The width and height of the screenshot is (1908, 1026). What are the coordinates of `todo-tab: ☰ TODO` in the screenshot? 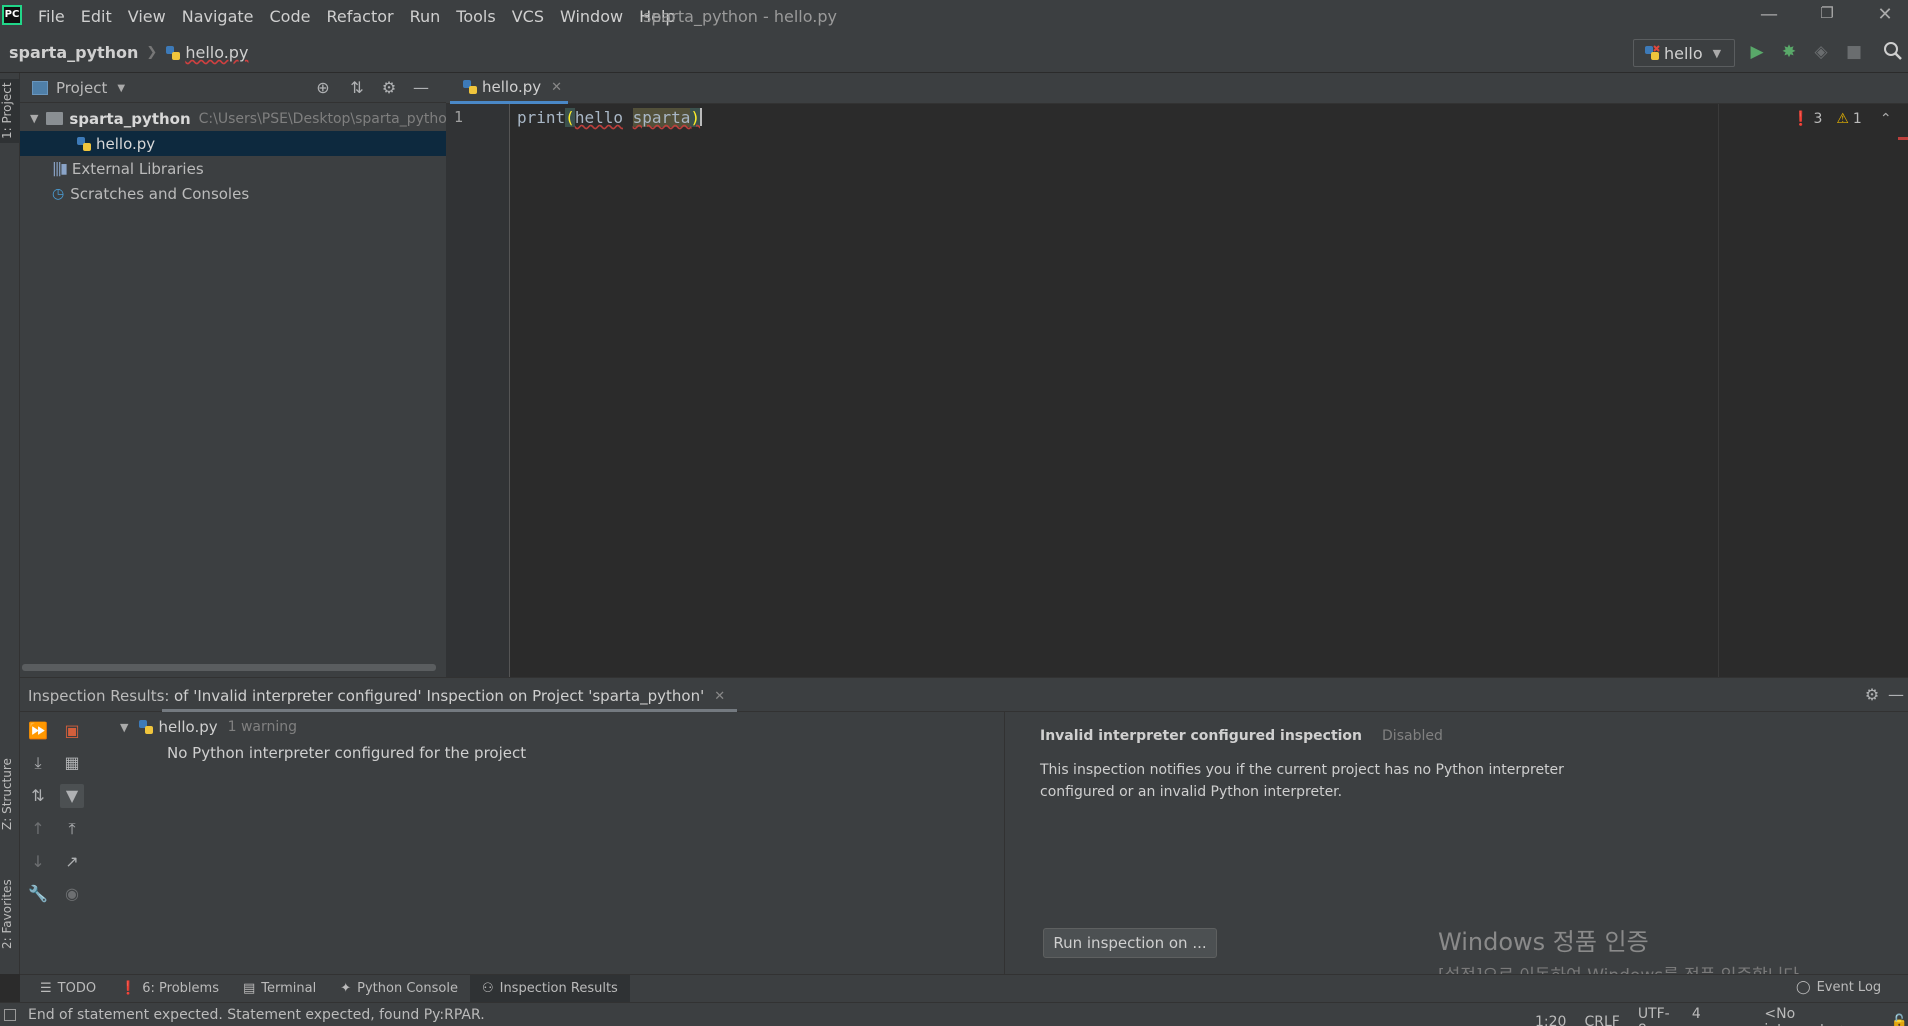 It's located at (68, 989).